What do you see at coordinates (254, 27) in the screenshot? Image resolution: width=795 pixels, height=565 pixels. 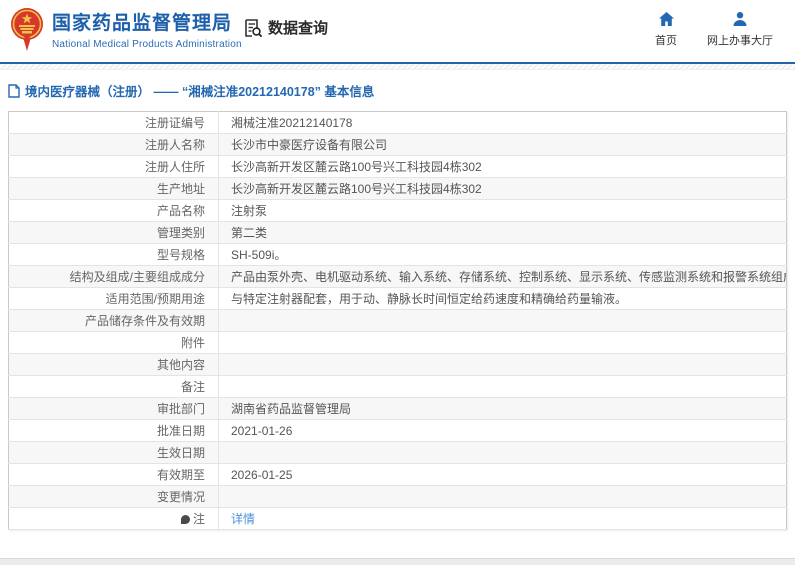 I see `data-query-icon` at bounding box center [254, 27].